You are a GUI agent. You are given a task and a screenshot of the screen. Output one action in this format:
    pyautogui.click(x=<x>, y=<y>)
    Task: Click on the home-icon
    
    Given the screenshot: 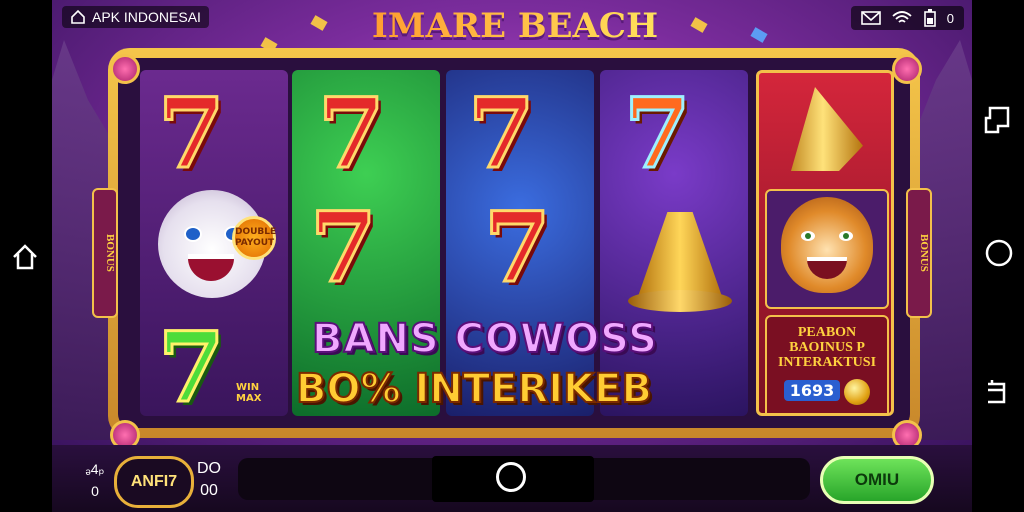 What is the action you would take?
    pyautogui.click(x=25, y=257)
    